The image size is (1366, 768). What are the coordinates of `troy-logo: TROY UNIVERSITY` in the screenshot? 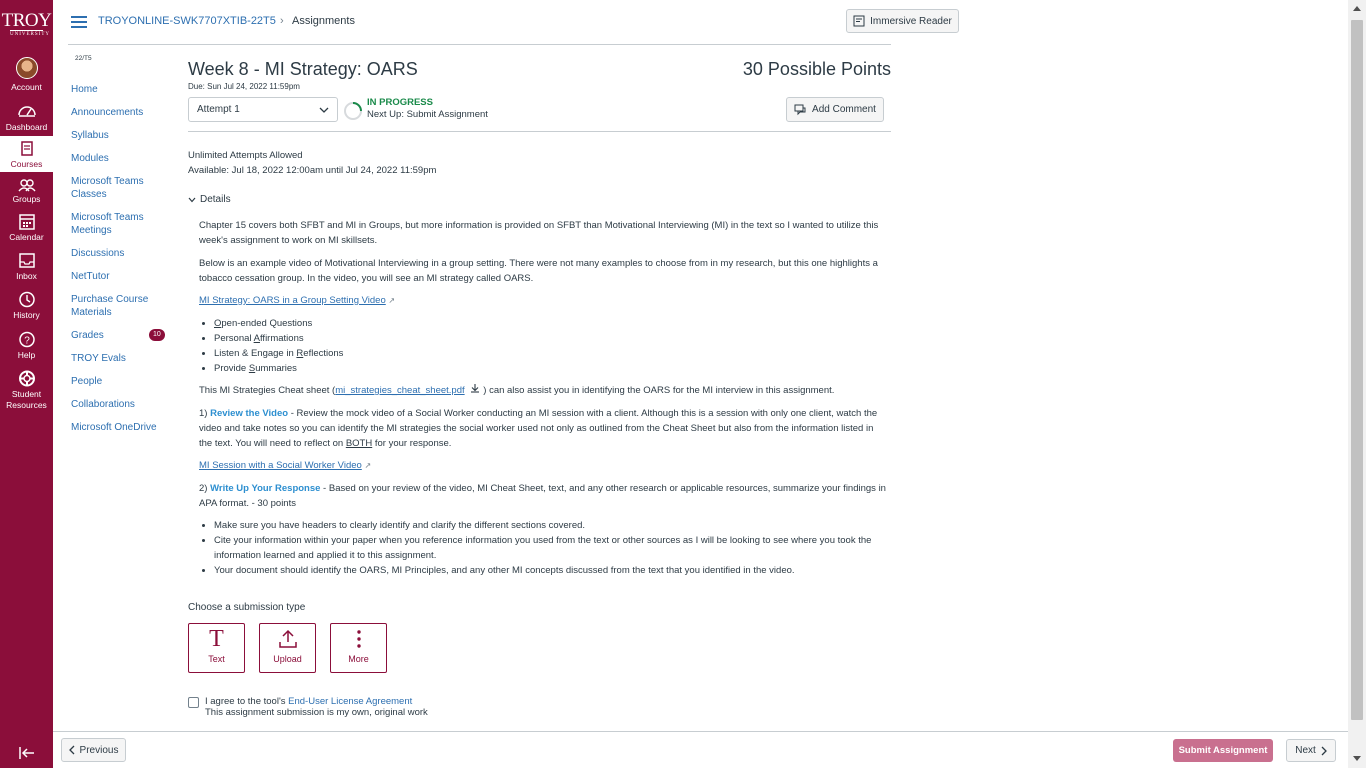 It's located at (26, 24).